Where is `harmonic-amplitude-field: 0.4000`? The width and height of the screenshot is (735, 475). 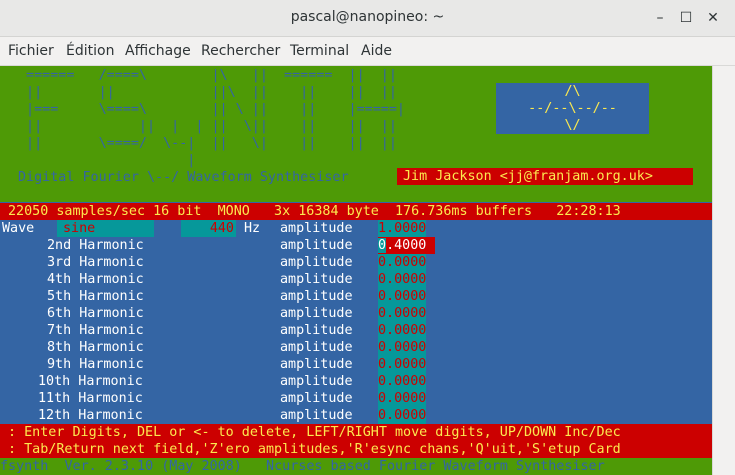
harmonic-amplitude-field: 0.4000 is located at coordinates (406, 245).